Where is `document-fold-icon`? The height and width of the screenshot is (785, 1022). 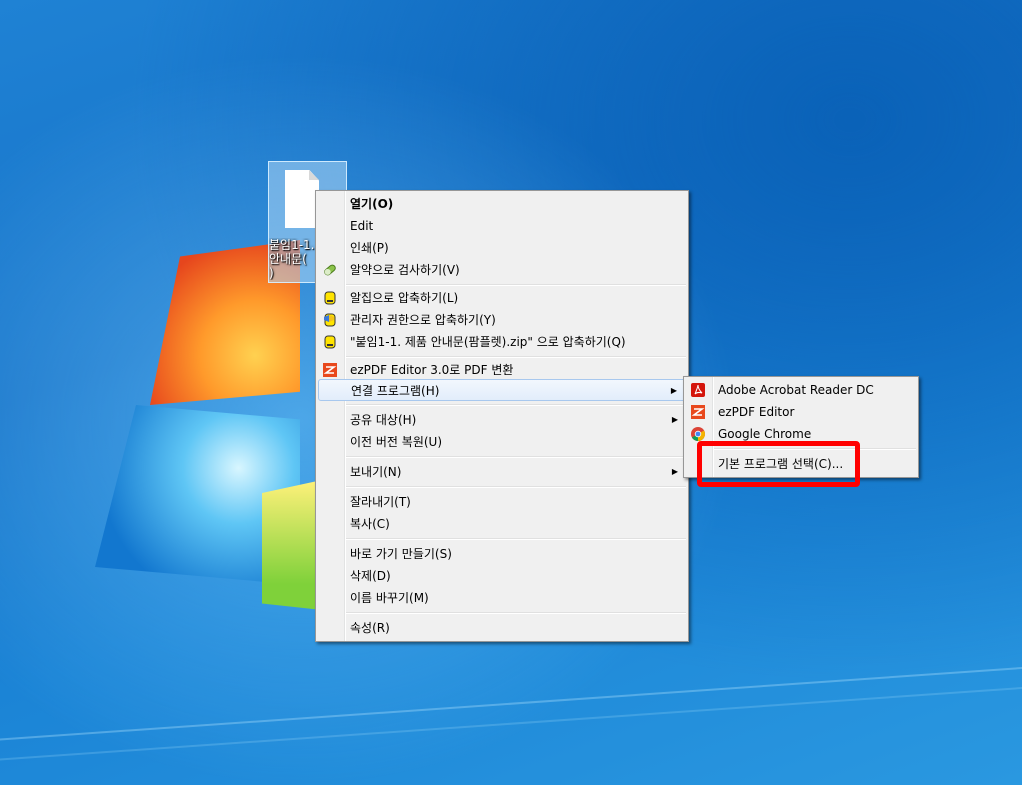
document-fold-icon is located at coordinates (314, 175).